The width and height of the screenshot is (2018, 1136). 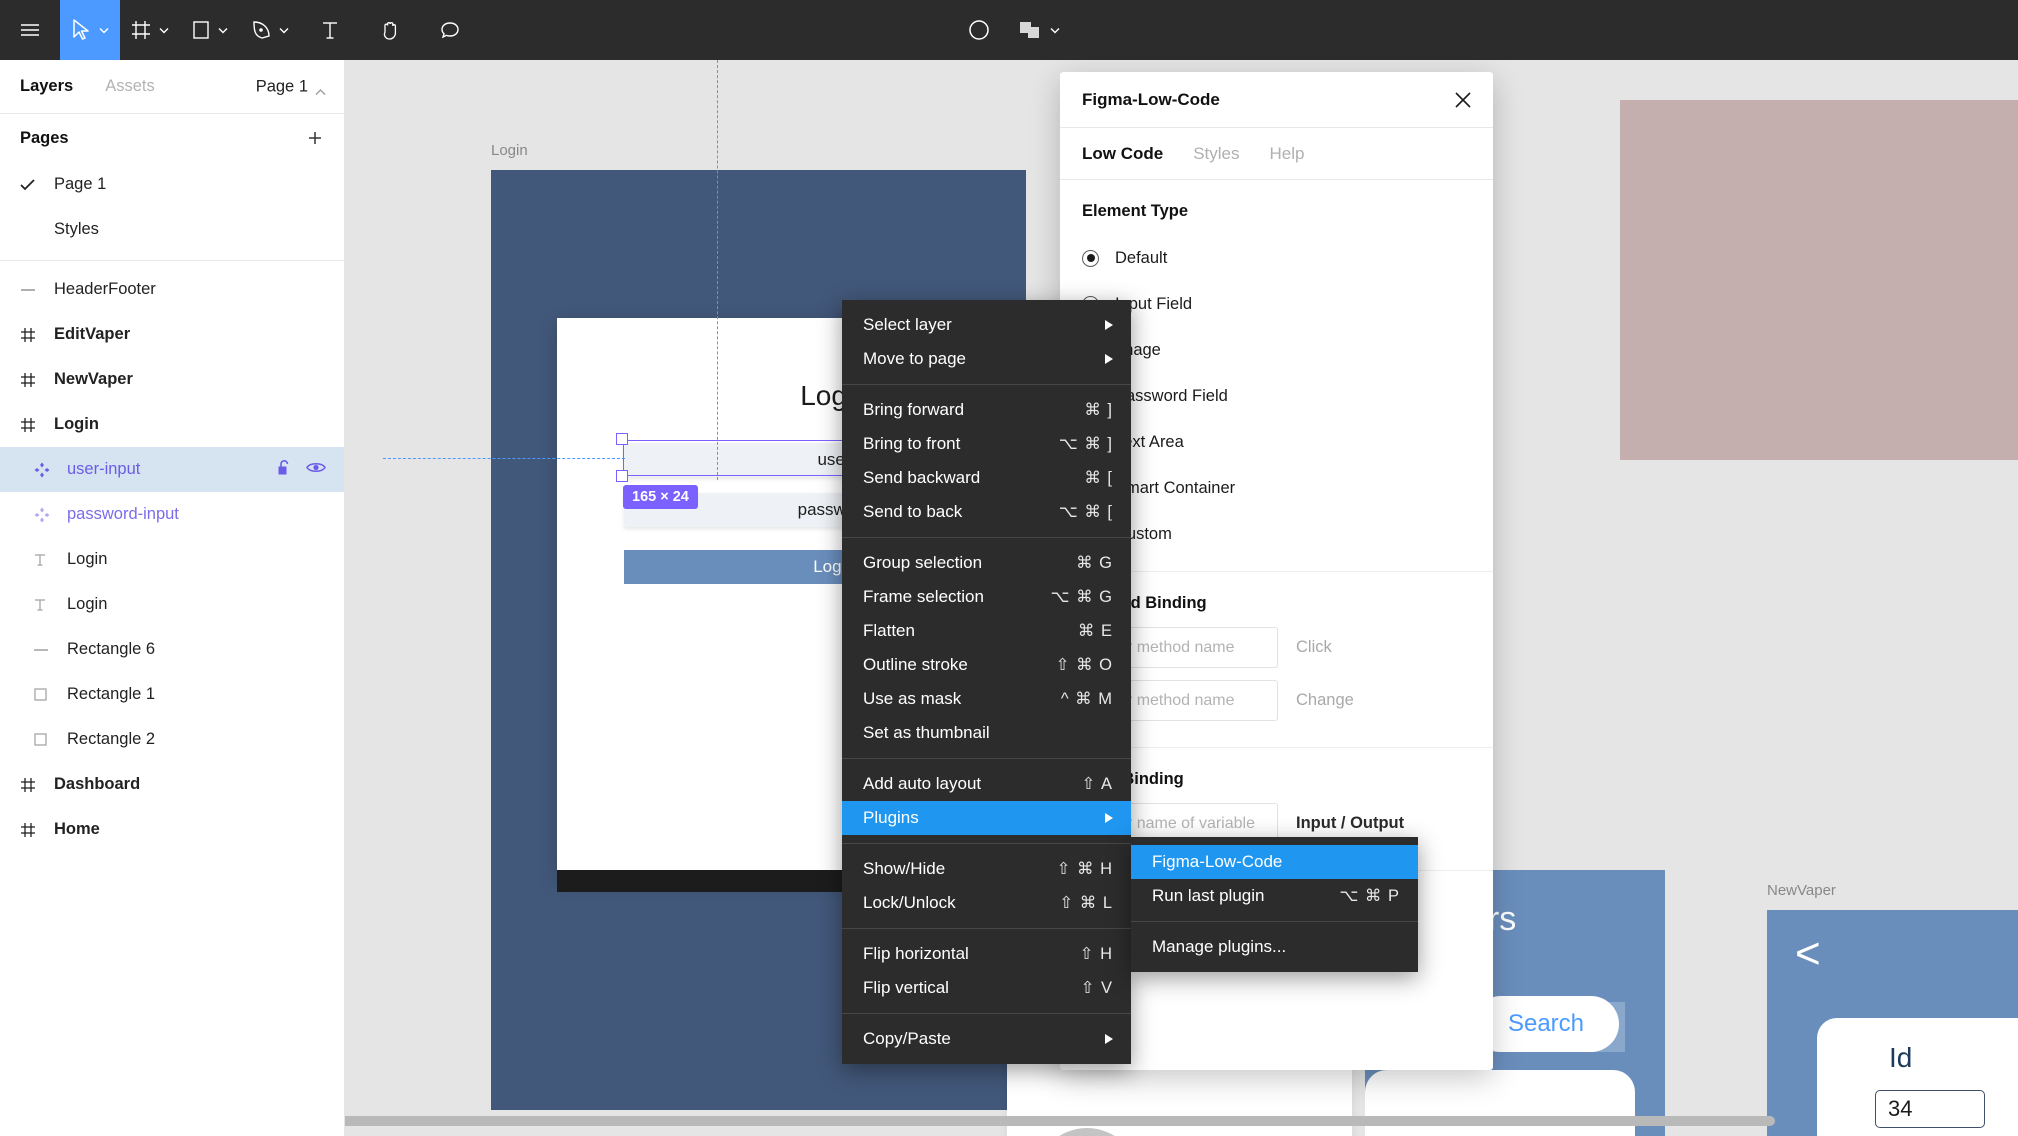 What do you see at coordinates (1175, 487) in the screenshot?
I see `radio-label: Smart Container` at bounding box center [1175, 487].